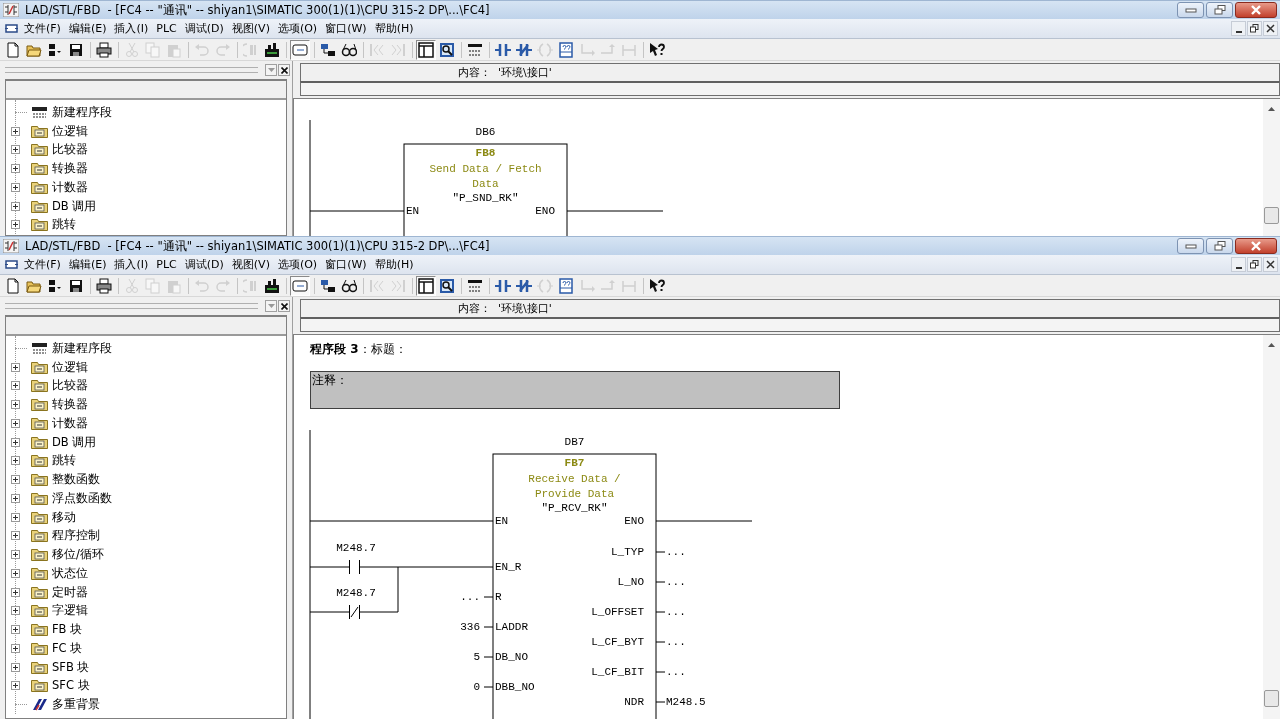 This screenshot has height=719, width=1280. Describe the element at coordinates (70, 611) in the screenshot. I see `tree-item-label: 字逻辑` at that location.